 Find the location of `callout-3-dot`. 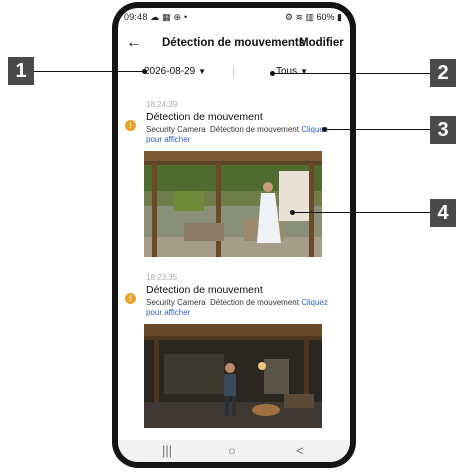

callout-3-dot is located at coordinates (324, 129).